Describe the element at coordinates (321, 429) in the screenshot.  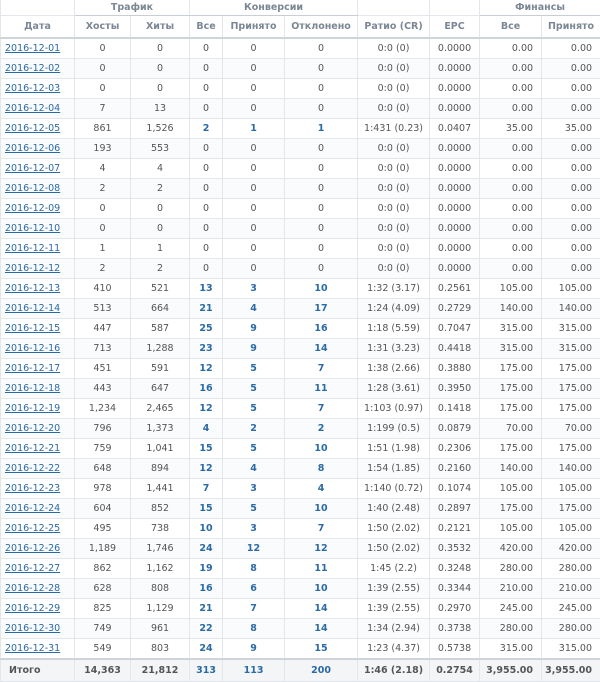
I see `cell-conv-rejected: 2` at that location.